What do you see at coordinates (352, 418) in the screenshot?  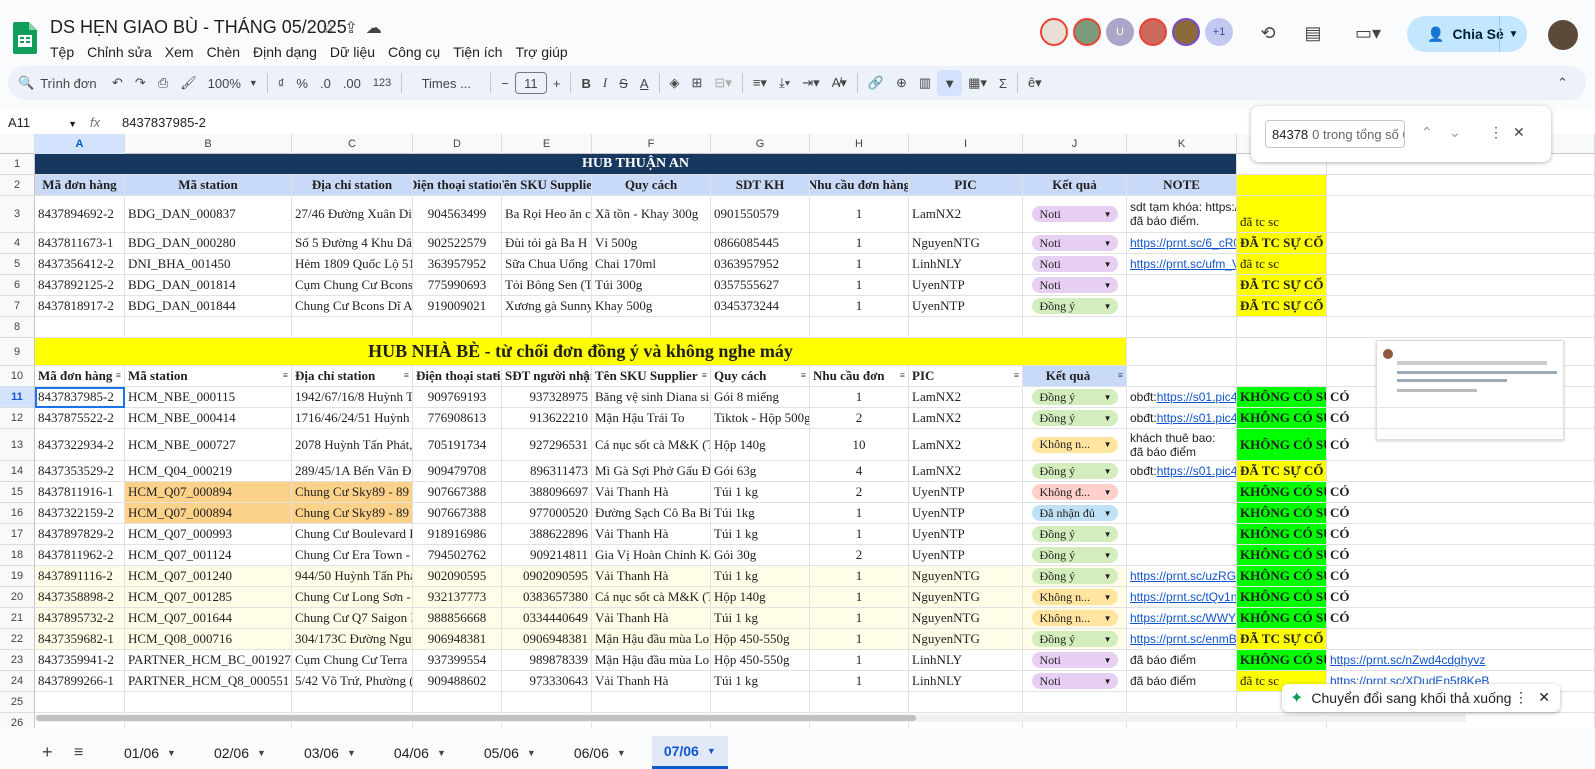 I see `station-address-cell: 1716/46/24/51 Huỳnh` at bounding box center [352, 418].